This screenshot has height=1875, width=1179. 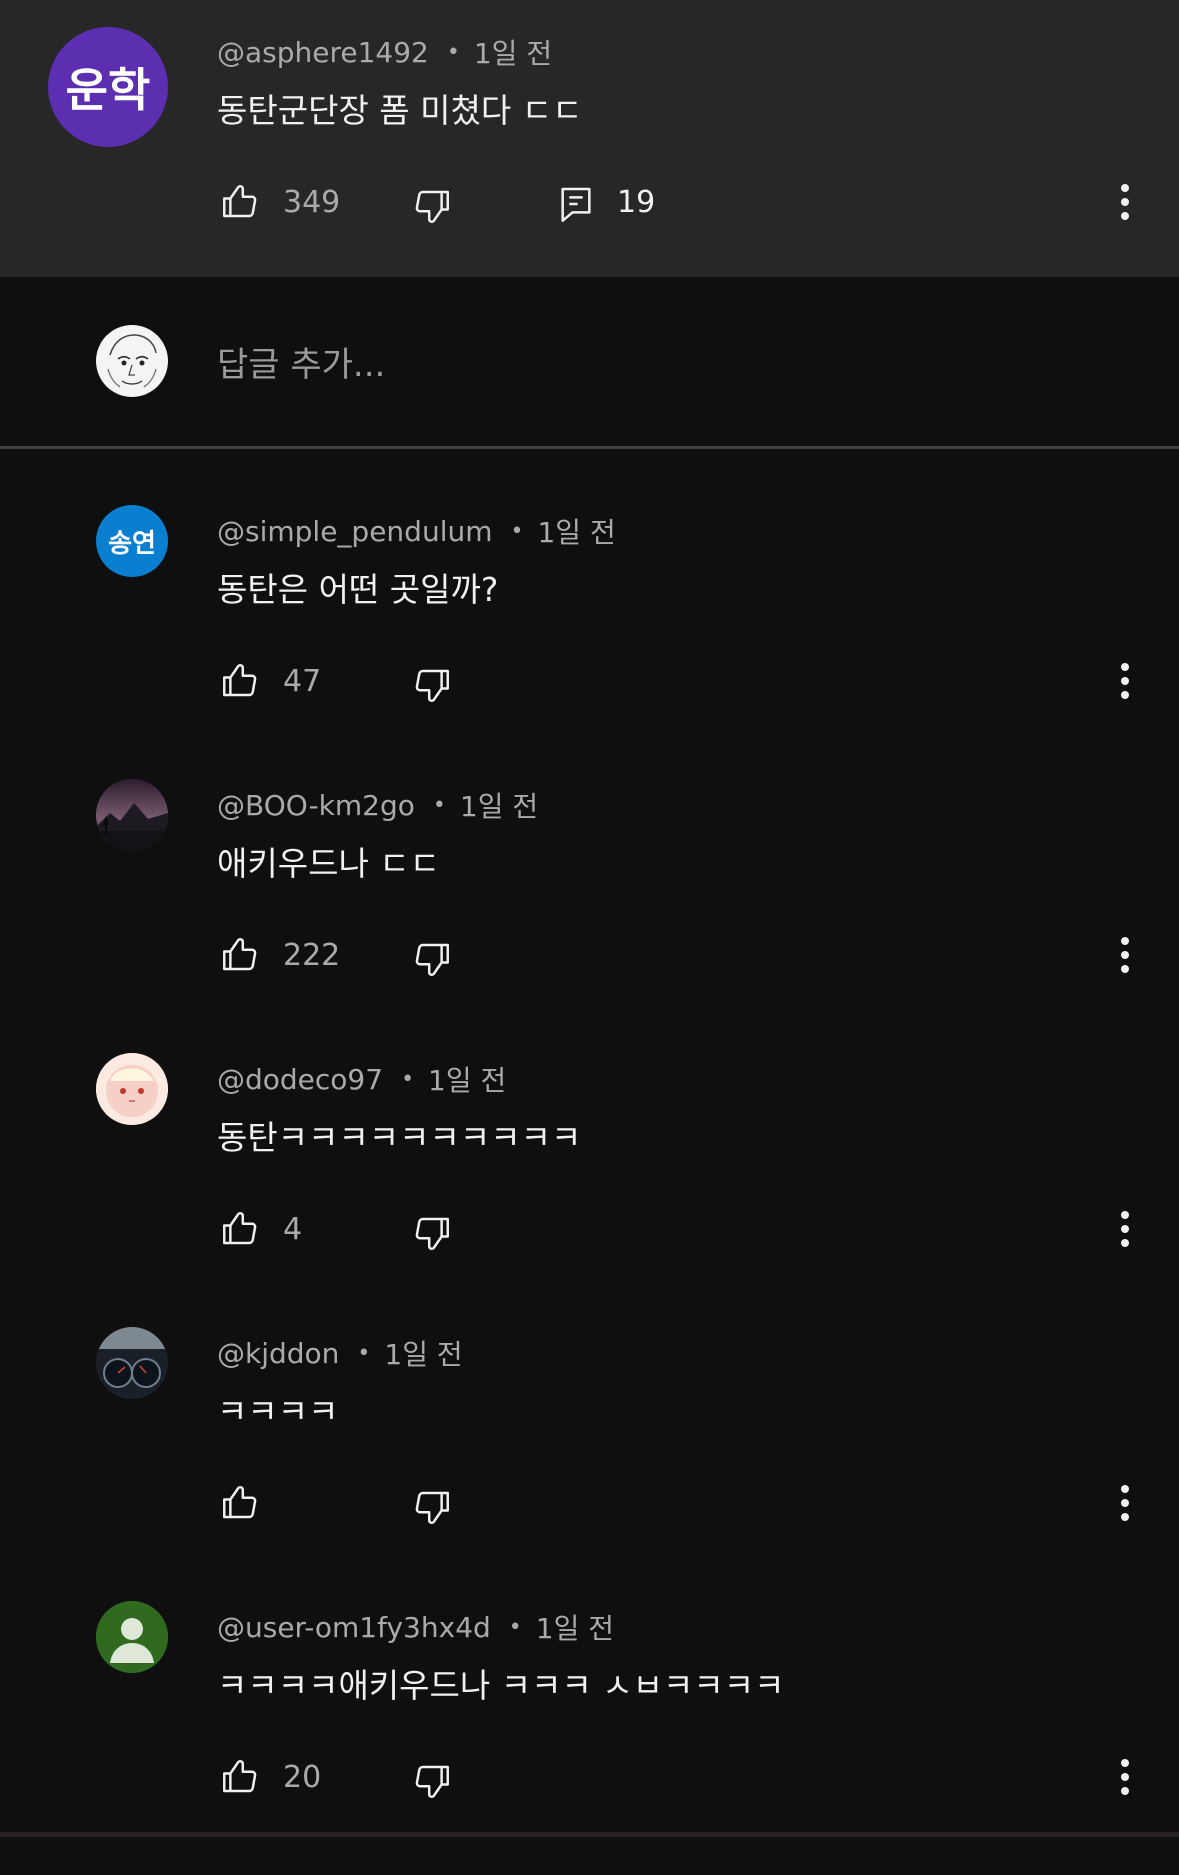 I want to click on like-count: 222, so click(x=312, y=955).